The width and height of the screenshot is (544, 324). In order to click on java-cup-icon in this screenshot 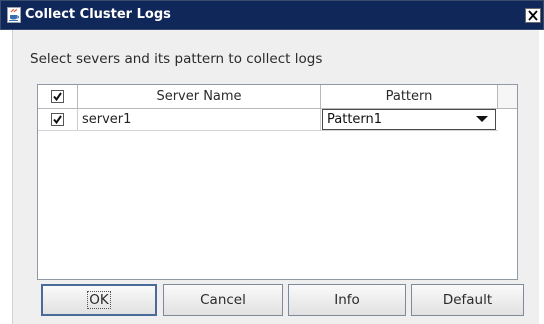, I will do `click(14, 15)`.